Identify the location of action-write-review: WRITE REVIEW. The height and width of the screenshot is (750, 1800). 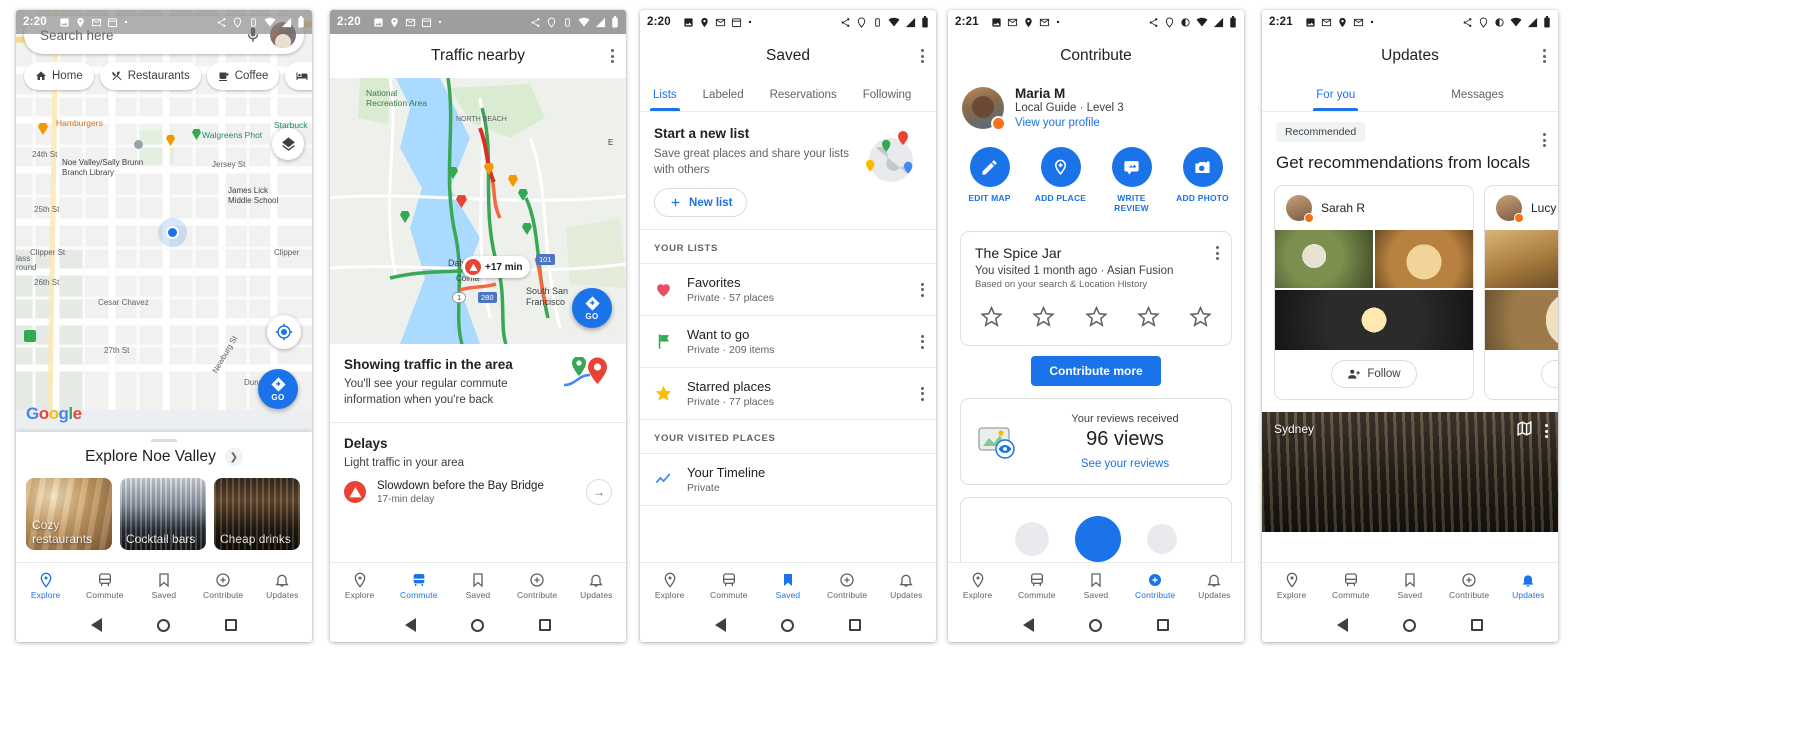
(1132, 180).